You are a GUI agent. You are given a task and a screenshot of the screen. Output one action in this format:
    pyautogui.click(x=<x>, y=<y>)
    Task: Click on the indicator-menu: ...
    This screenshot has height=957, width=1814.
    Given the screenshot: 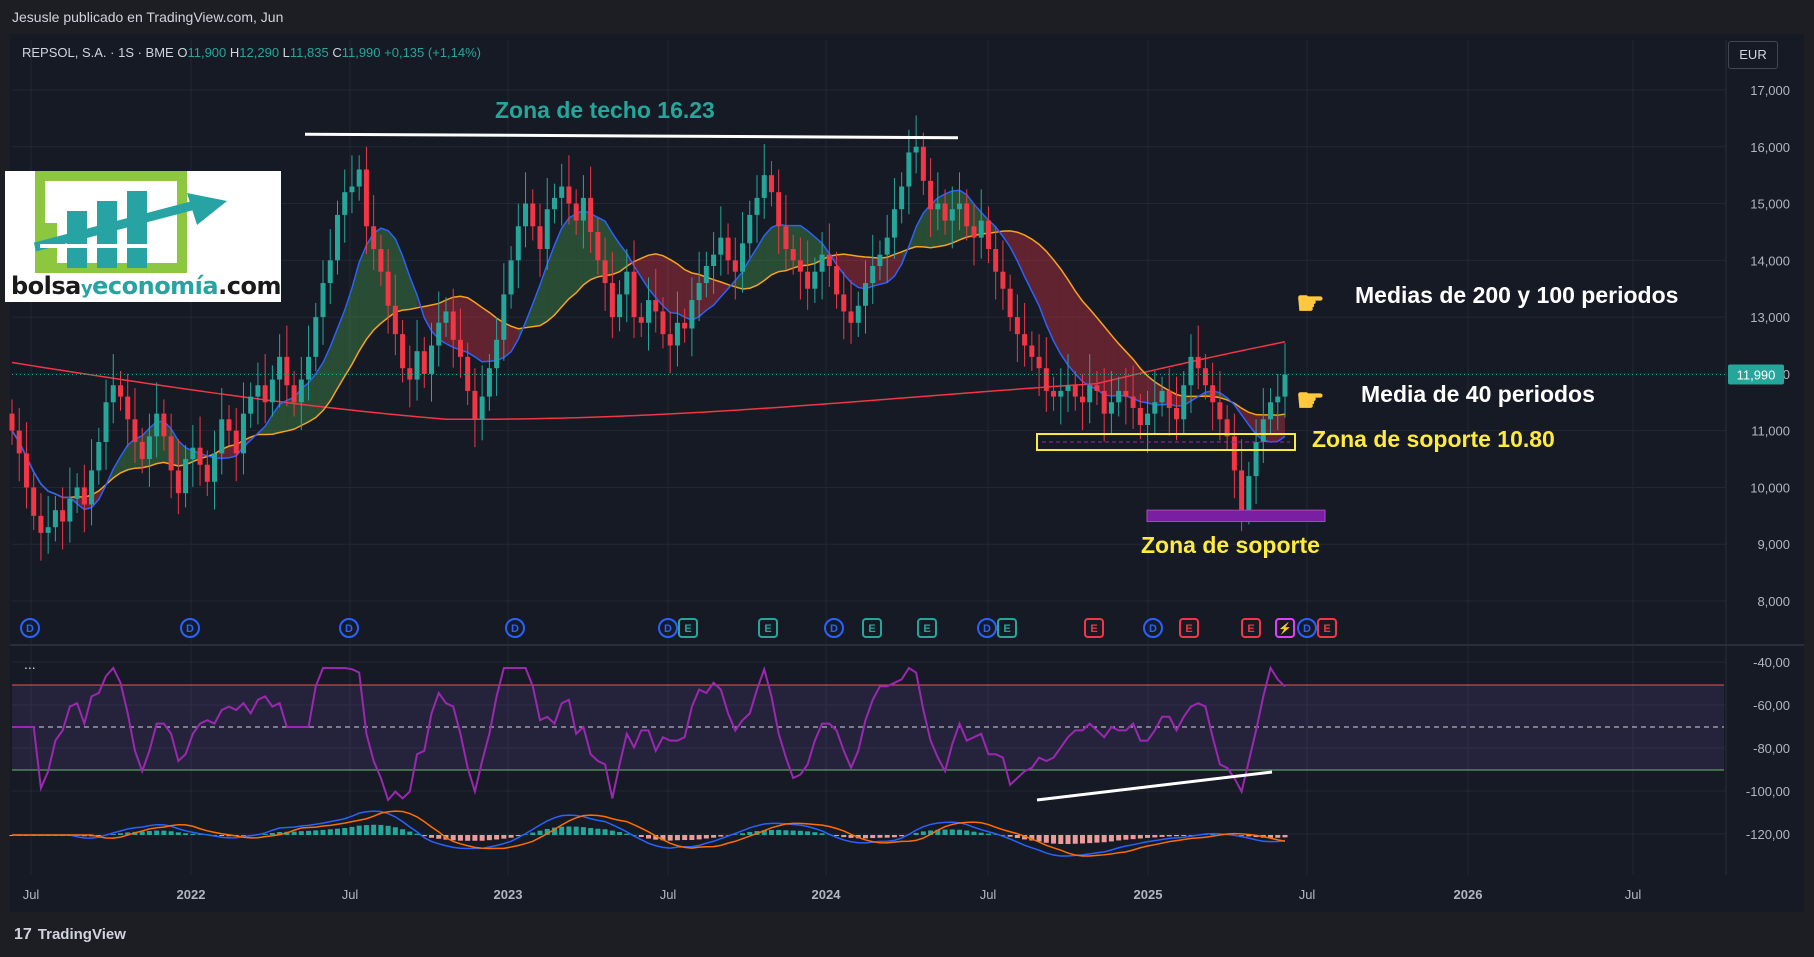 What is the action you would take?
    pyautogui.click(x=30, y=664)
    